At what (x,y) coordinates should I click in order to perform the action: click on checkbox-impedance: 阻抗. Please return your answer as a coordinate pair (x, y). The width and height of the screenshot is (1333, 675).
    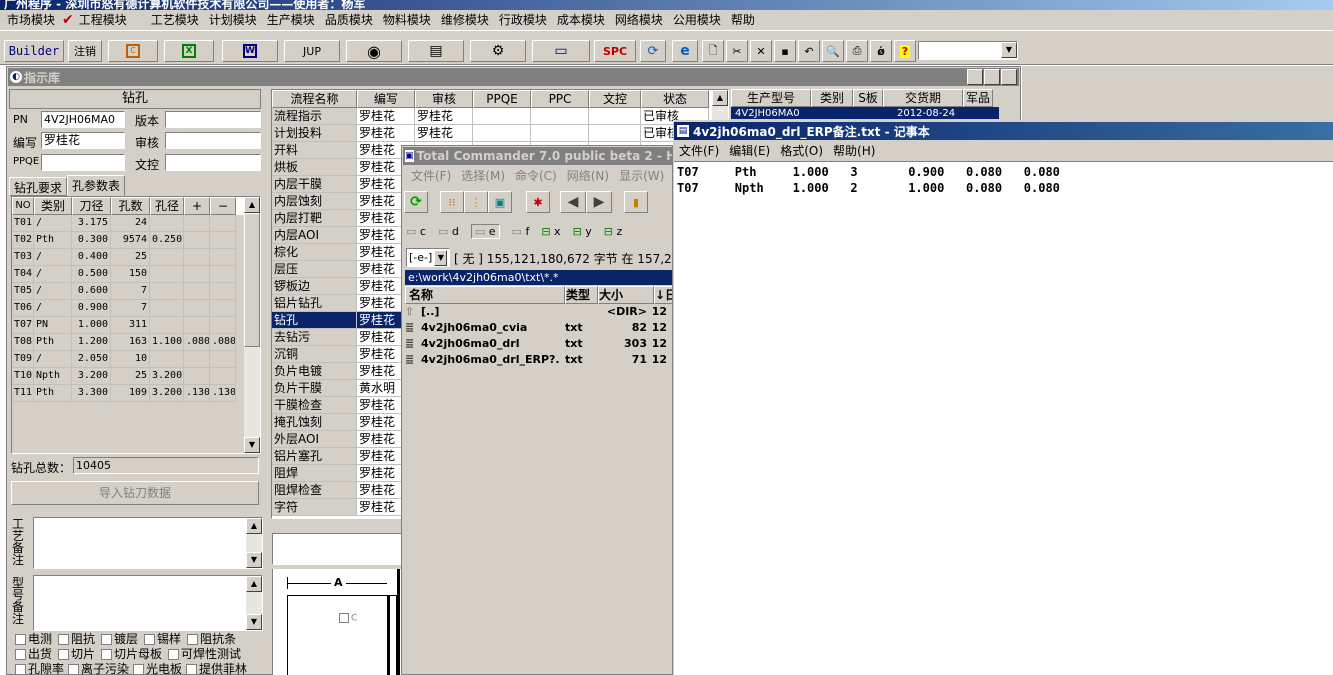
    Looking at the image, I should click on (76, 639).